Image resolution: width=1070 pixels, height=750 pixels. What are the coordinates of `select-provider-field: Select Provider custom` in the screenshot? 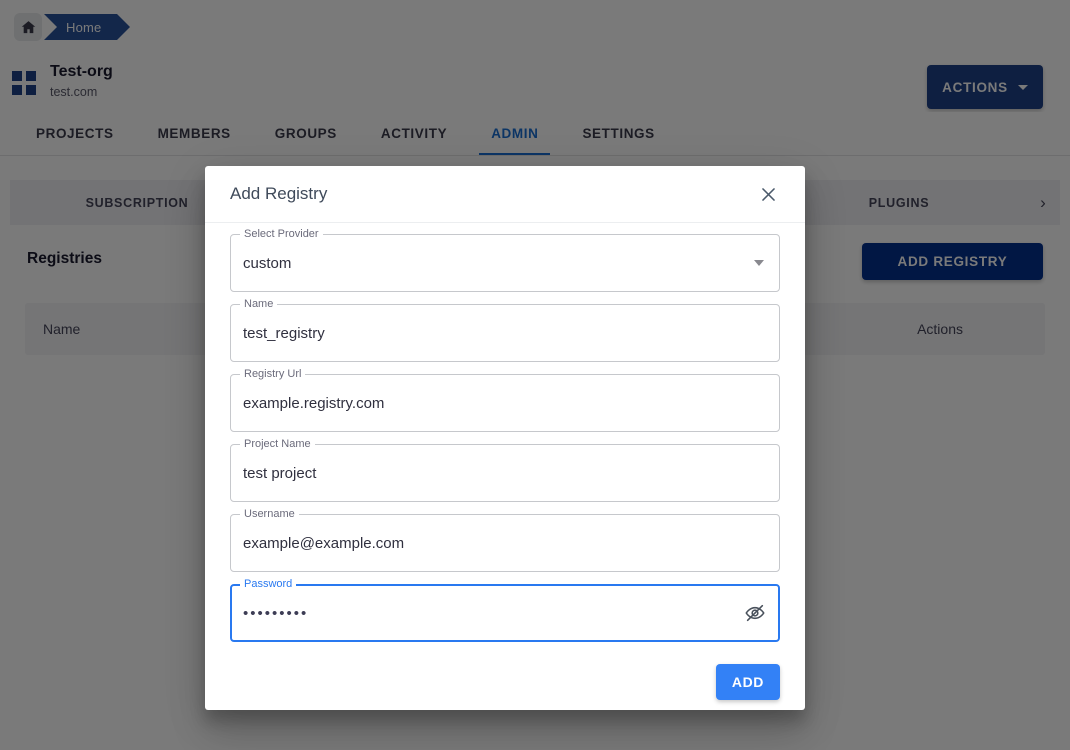 It's located at (505, 259).